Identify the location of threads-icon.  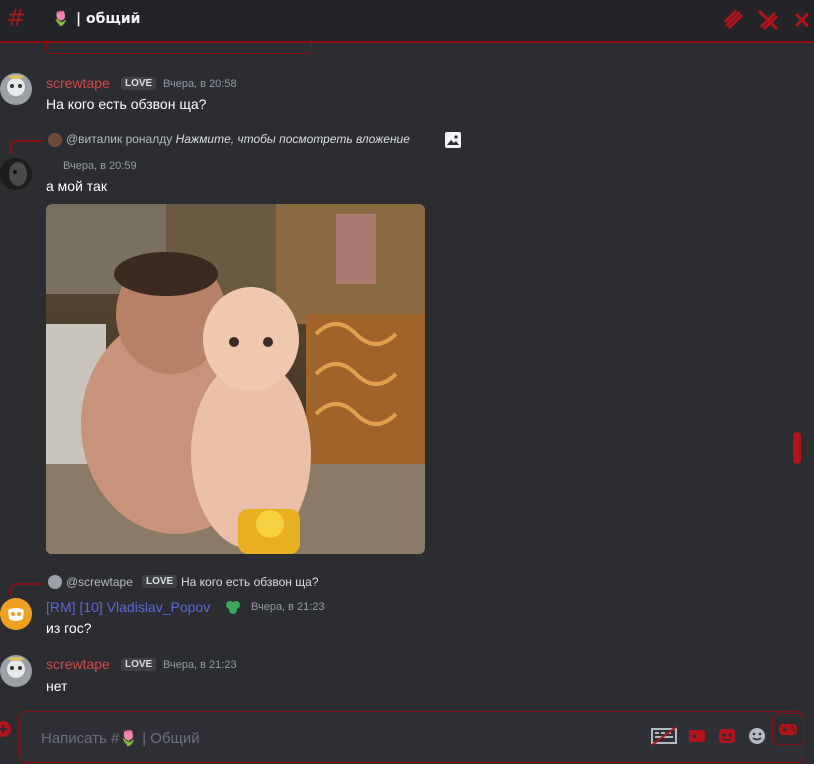
(734, 20).